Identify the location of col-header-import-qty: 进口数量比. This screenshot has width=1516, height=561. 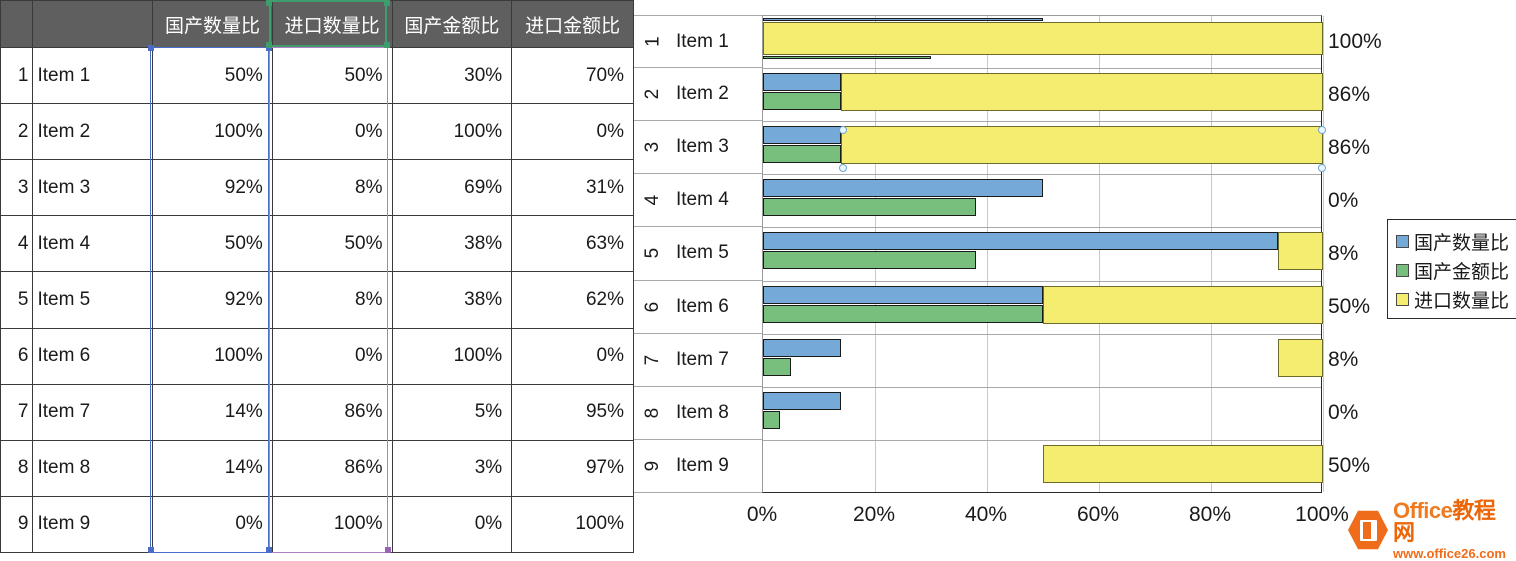
(332, 24).